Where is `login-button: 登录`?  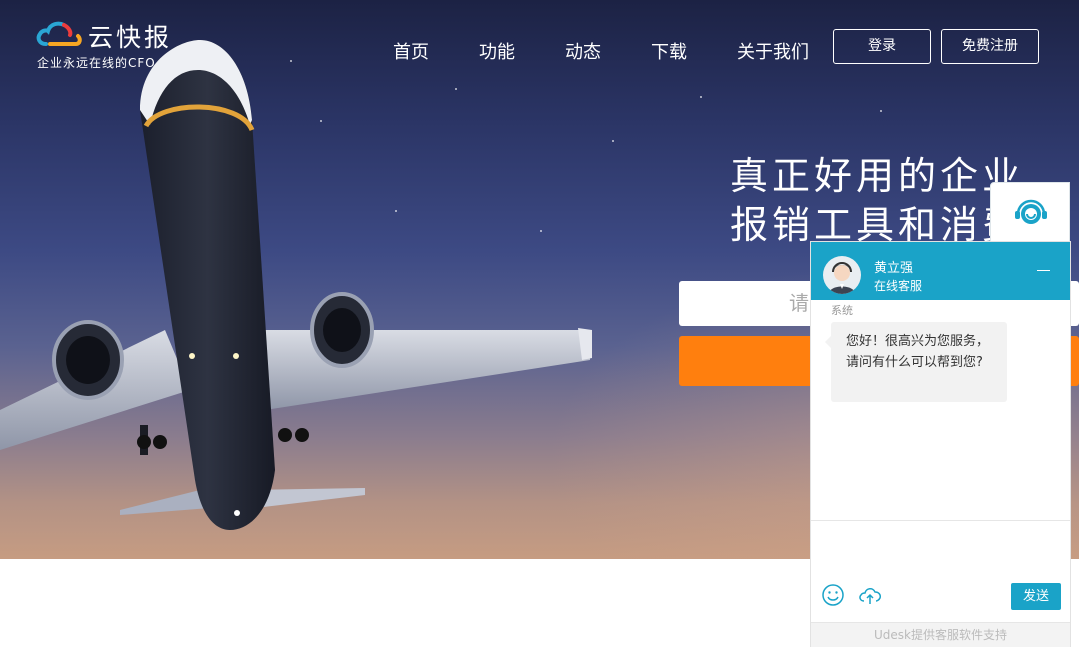
login-button: 登录 is located at coordinates (882, 46).